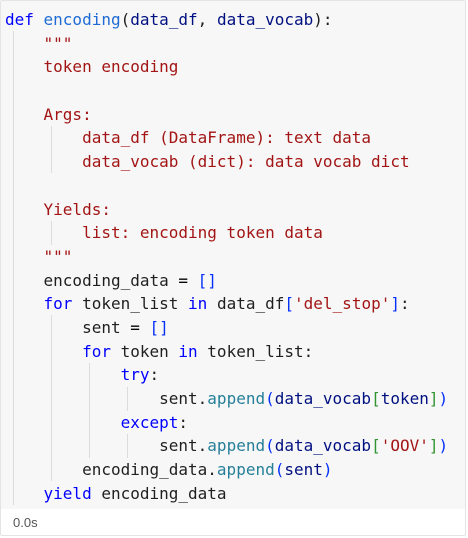 This screenshot has width=468, height=538. What do you see at coordinates (111, 67) in the screenshot?
I see `code-token: token encoding` at bounding box center [111, 67].